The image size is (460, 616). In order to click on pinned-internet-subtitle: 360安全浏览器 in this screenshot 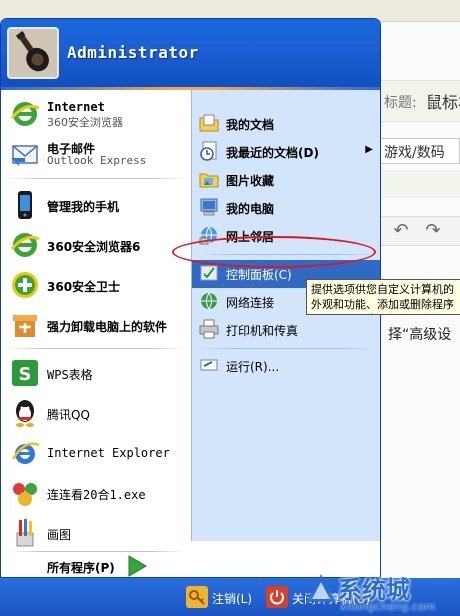, I will do `click(85, 122)`.